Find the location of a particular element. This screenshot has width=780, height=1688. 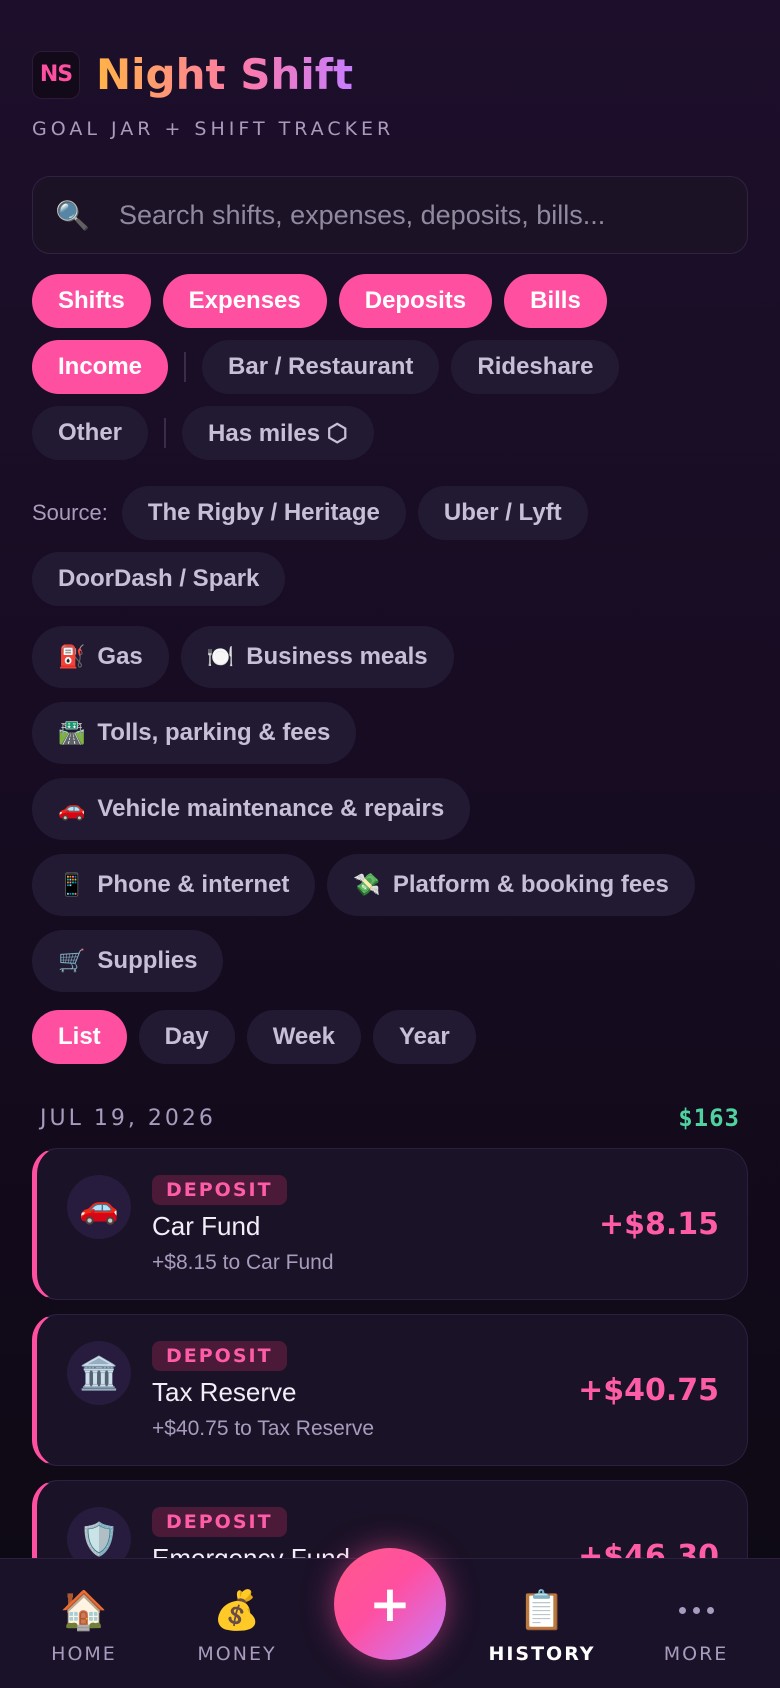

filter-row-2: Income Bar / Restaurant Rideshare is located at coordinates (326, 367).